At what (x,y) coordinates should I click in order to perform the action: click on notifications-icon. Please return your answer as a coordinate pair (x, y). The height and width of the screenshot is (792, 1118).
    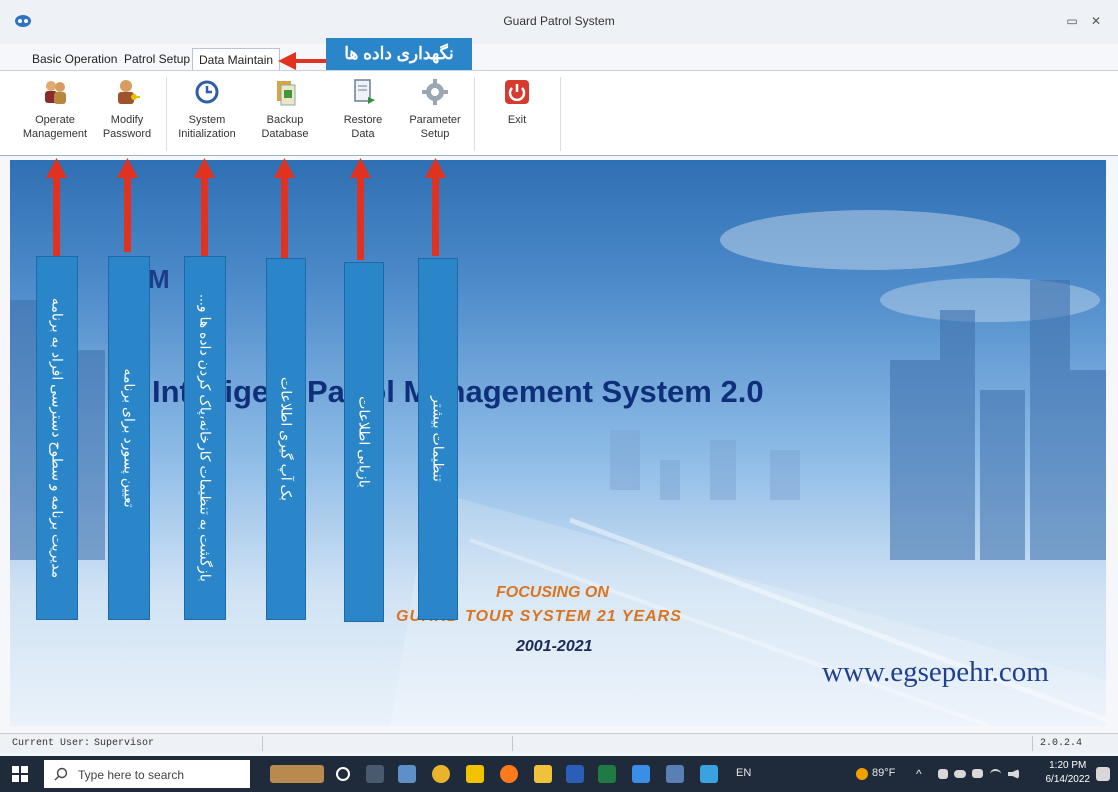
    Looking at the image, I should click on (1103, 774).